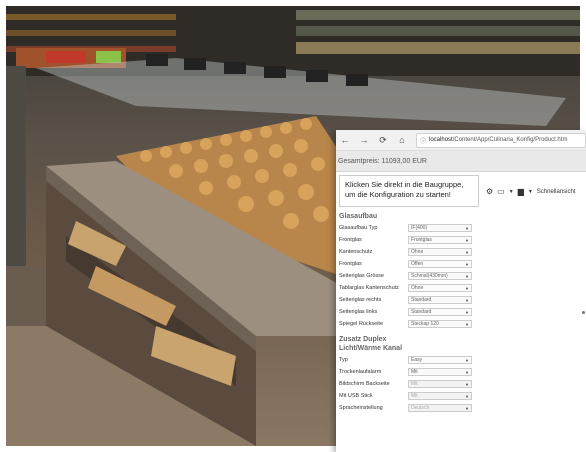 This screenshot has width=586, height=452. Describe the element at coordinates (364, 140) in the screenshot. I see `forward-icon: →` at that location.